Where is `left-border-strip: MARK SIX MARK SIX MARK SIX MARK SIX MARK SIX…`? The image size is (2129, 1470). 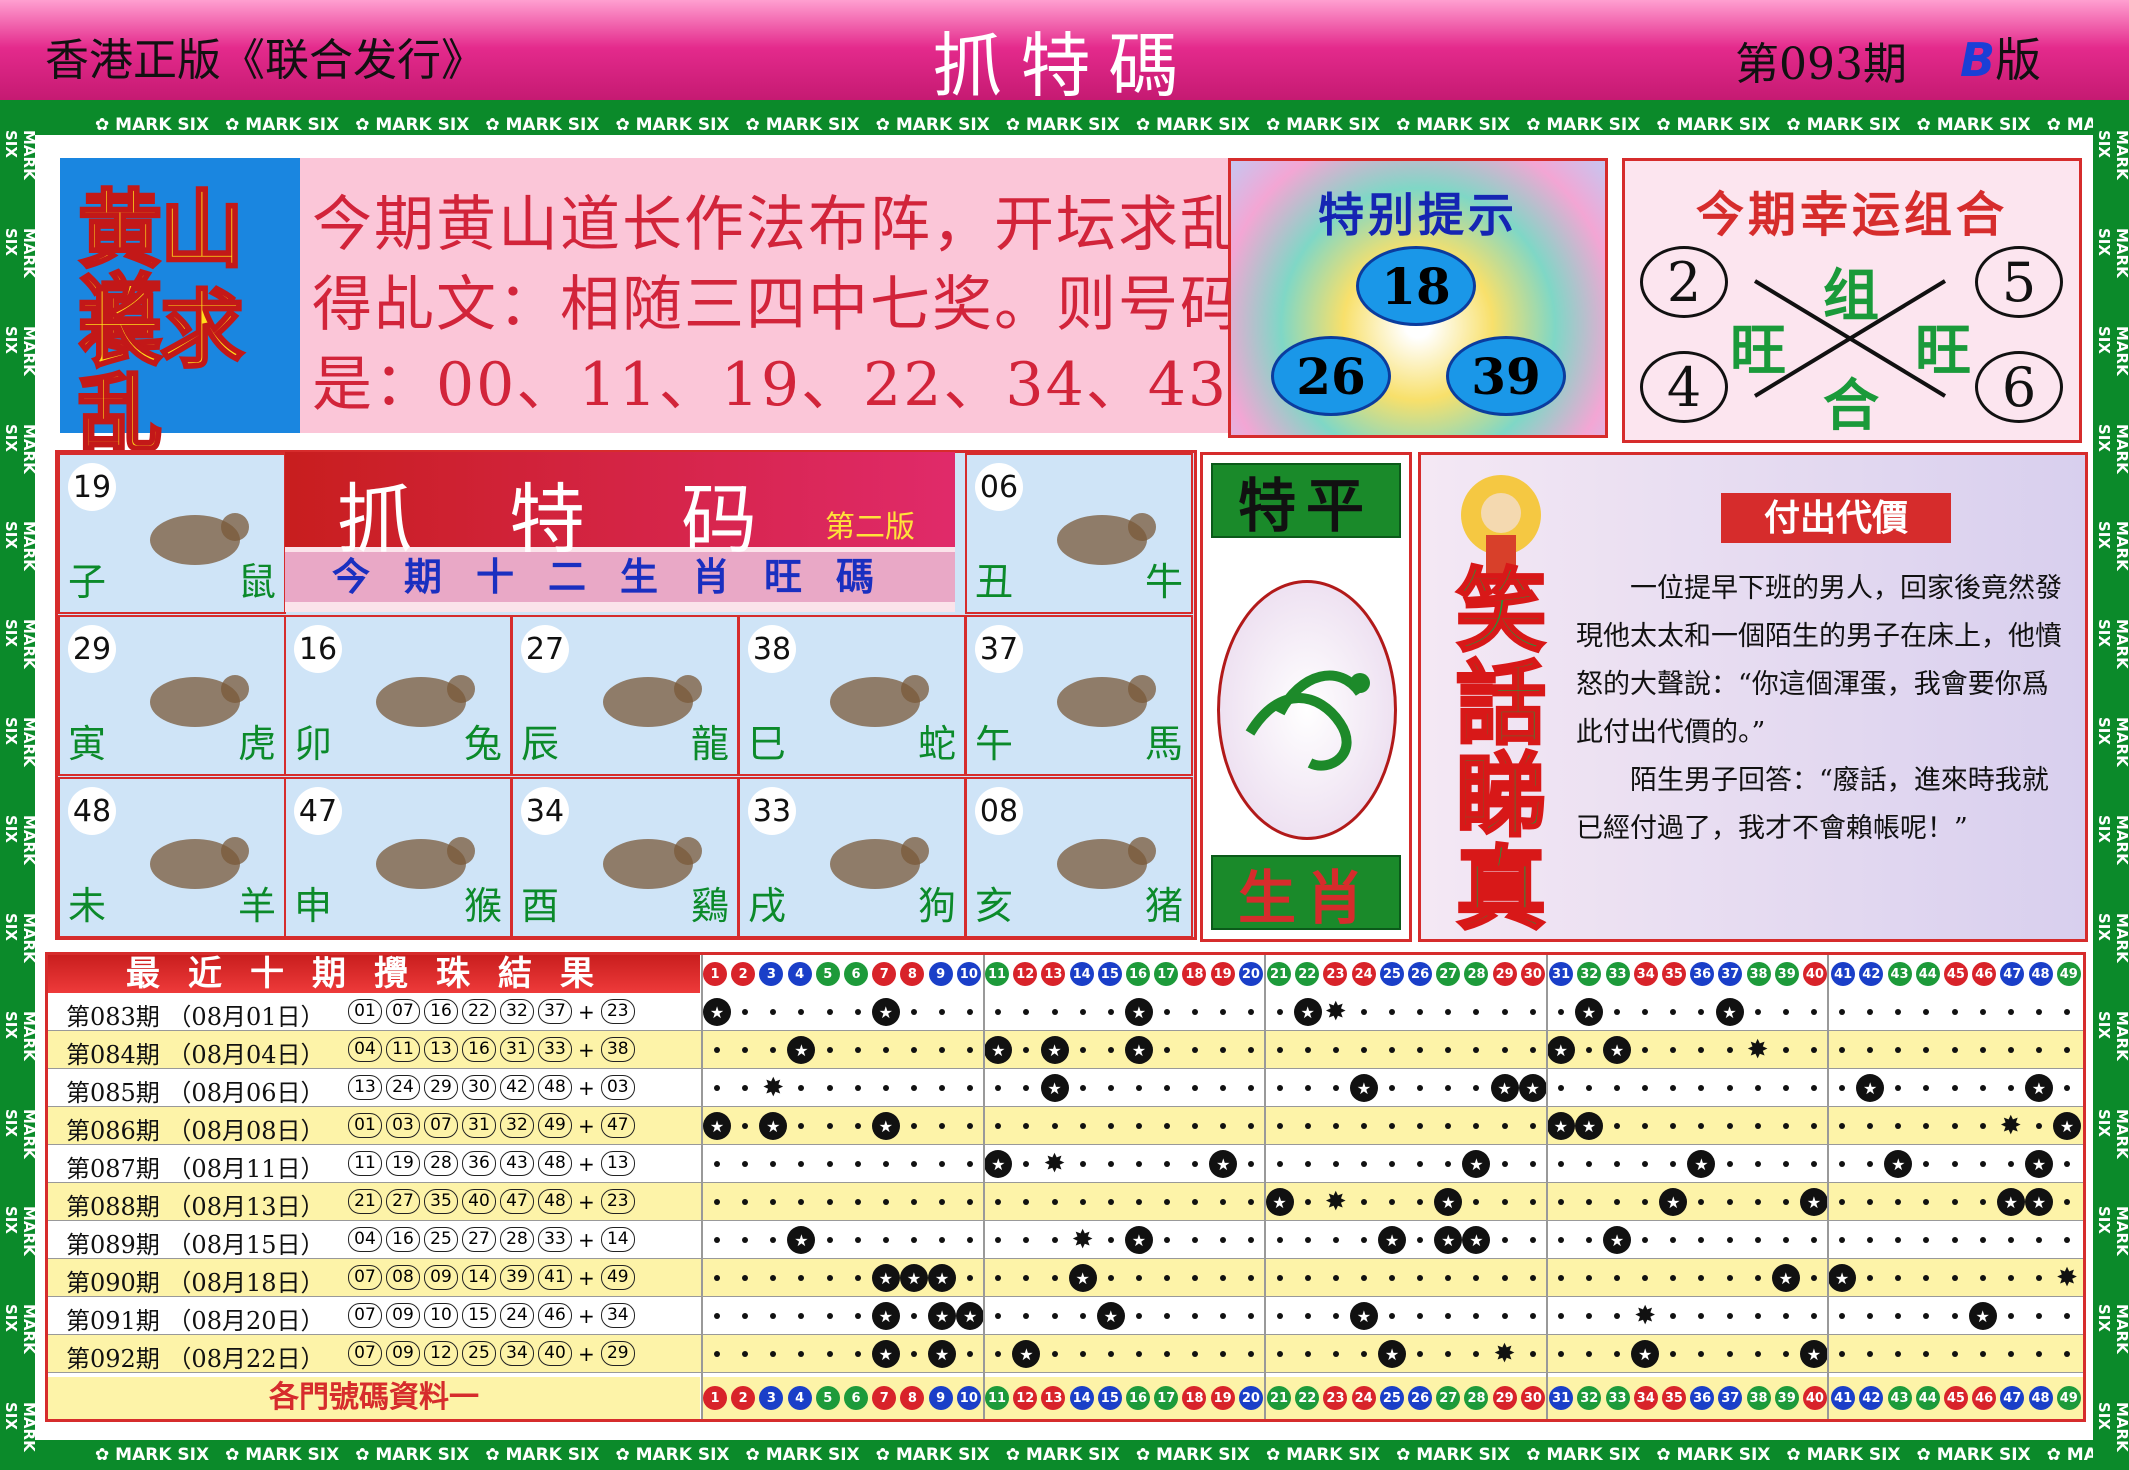 left-border-strip: MARK SIX MARK SIX MARK SIX MARK SIX MARK SIX… is located at coordinates (20, 785).